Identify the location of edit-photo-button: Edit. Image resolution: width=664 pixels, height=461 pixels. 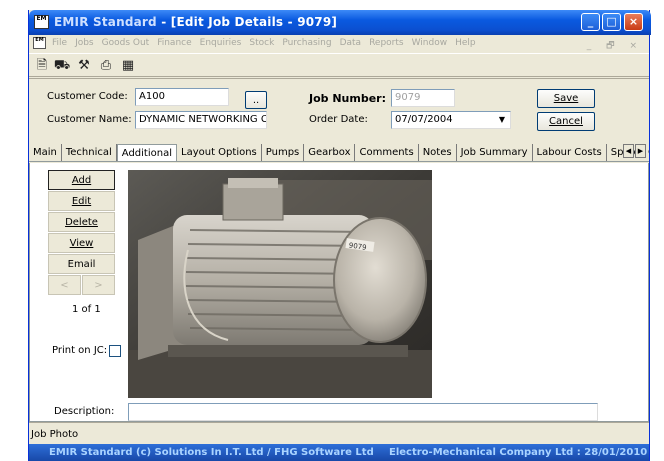
(81, 201).